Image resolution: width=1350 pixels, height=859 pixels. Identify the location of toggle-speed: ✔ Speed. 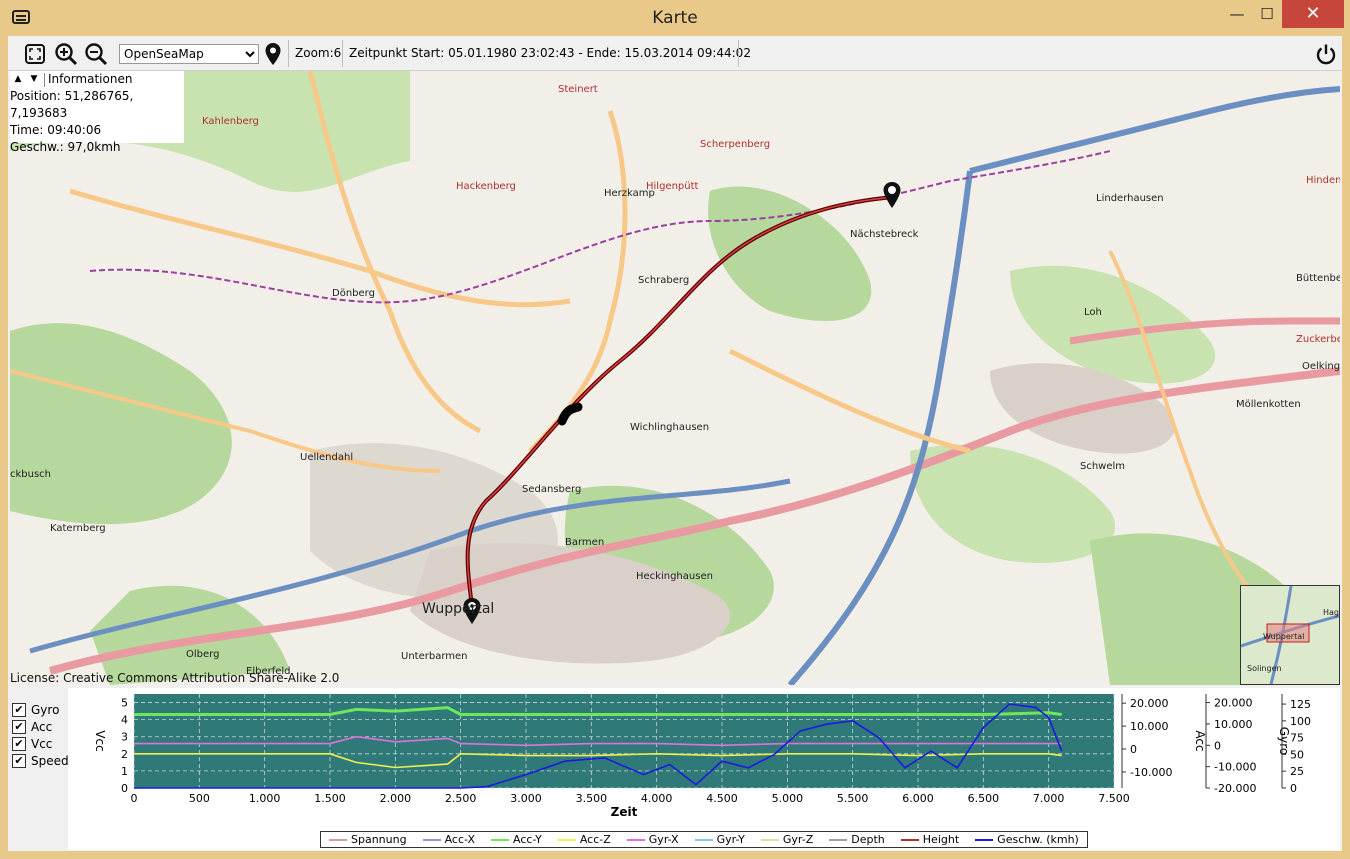
(40, 761).